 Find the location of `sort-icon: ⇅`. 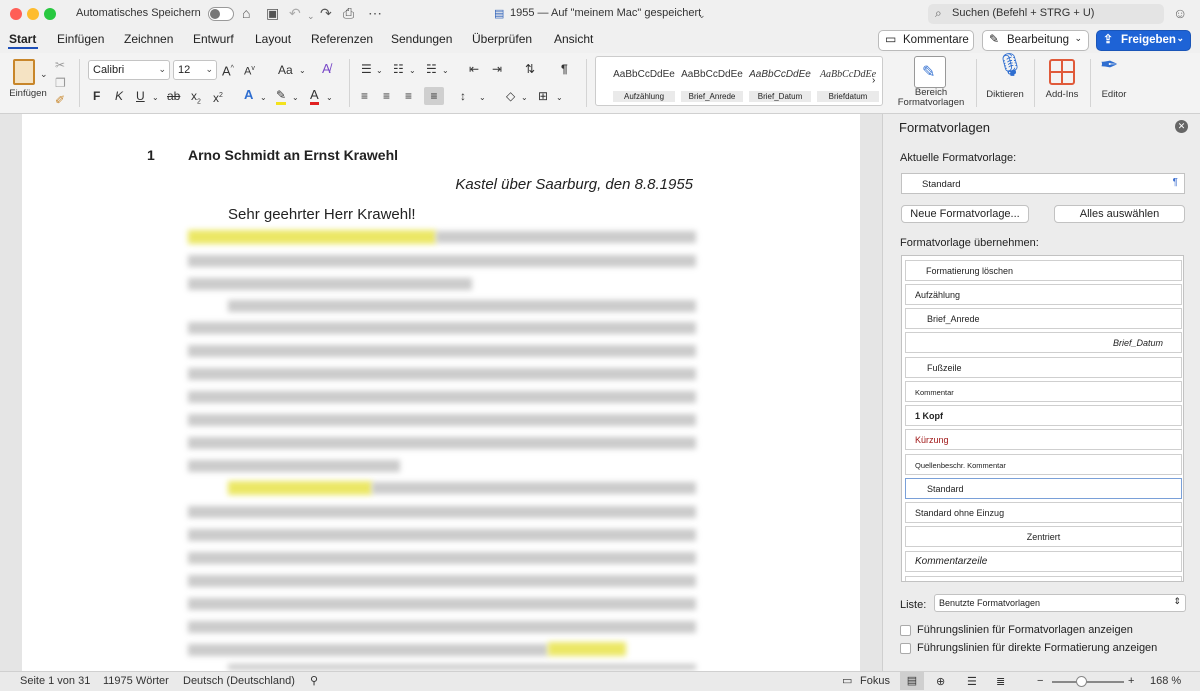

sort-icon: ⇅ is located at coordinates (530, 69).